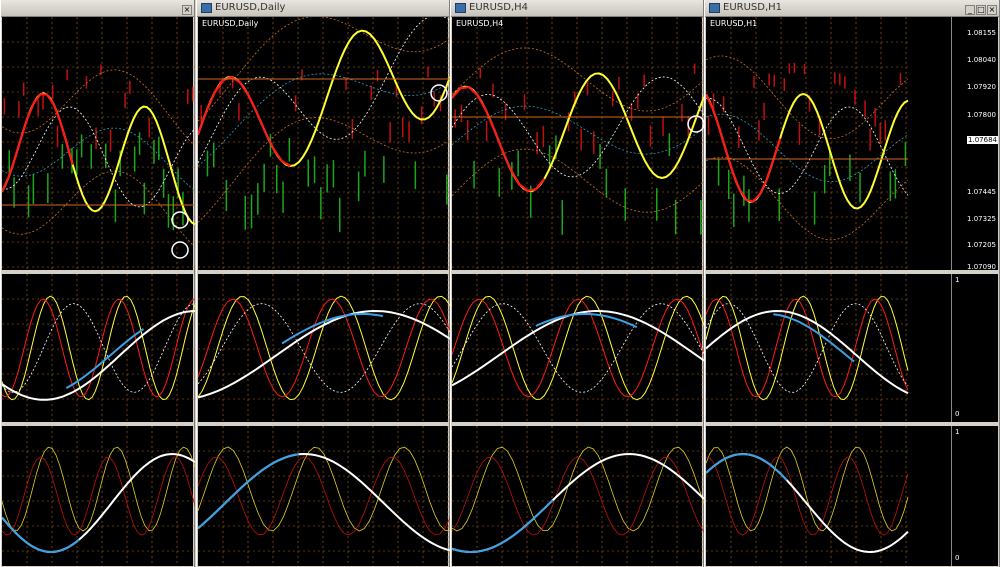 This screenshot has height=567, width=1000. What do you see at coordinates (852, 8) in the screenshot?
I see `window-h1-titlebar: EURUSD,H1 _ □ ×` at bounding box center [852, 8].